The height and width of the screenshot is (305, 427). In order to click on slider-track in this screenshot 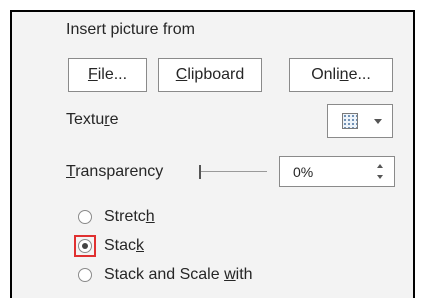, I will do `click(234, 171)`.